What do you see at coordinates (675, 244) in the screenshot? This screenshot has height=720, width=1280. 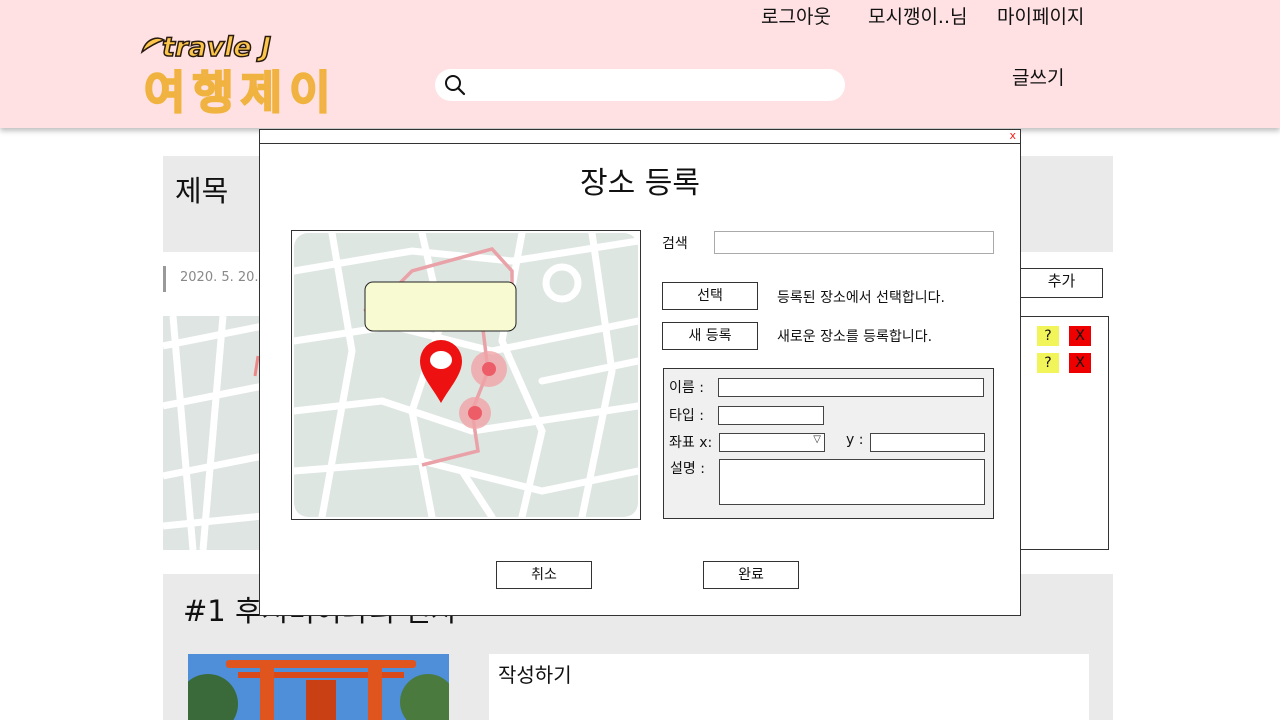 I see `search-label: 검색` at bounding box center [675, 244].